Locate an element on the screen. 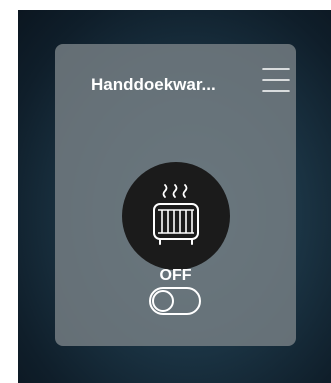 This screenshot has height=383, width=331. state-label: OFF is located at coordinates (175, 275).